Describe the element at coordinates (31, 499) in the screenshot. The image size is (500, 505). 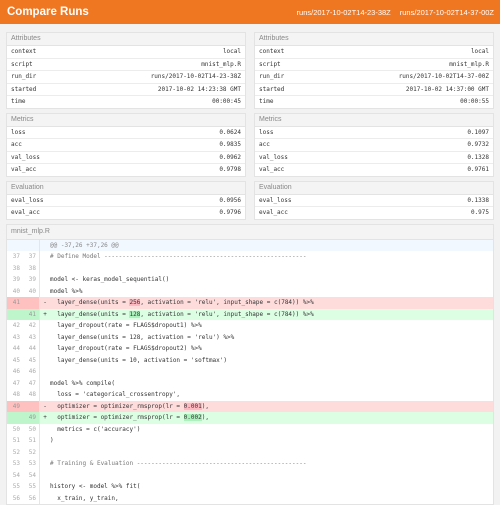
I see `new-line-number: 56` at that location.